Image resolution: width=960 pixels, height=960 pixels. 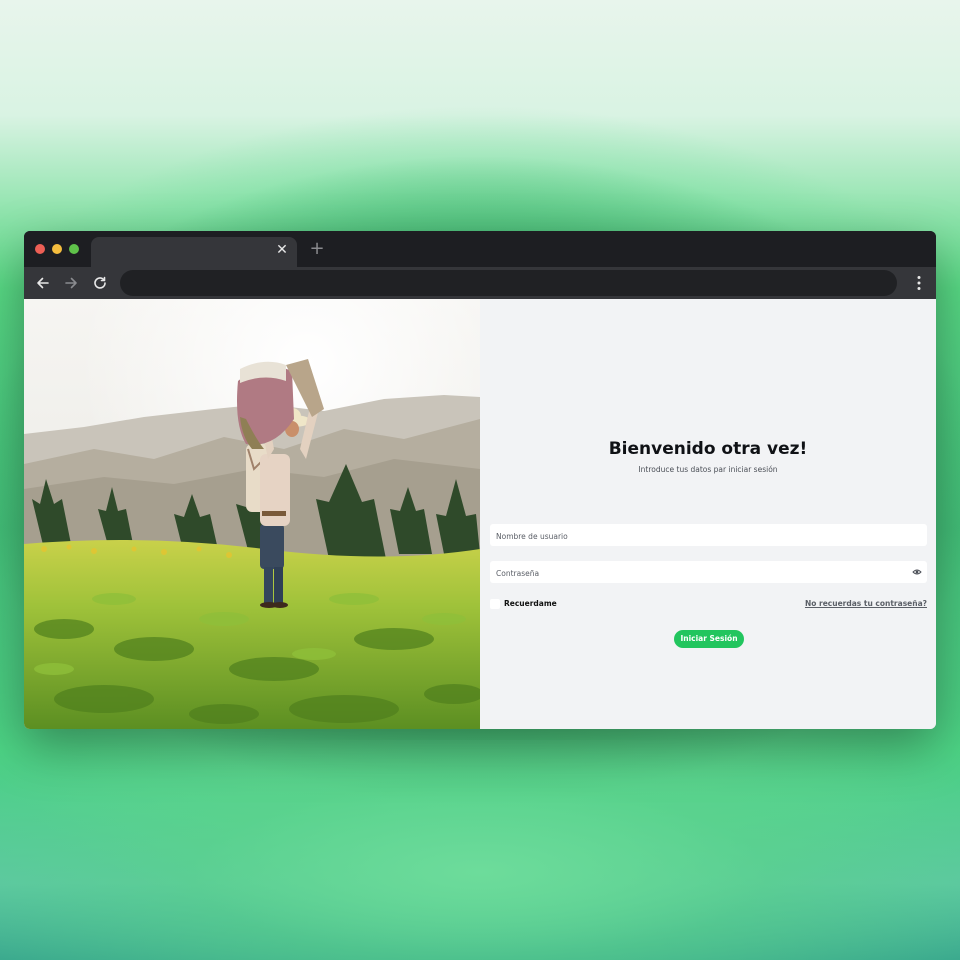 I want to click on address-bar, so click(x=508, y=283).